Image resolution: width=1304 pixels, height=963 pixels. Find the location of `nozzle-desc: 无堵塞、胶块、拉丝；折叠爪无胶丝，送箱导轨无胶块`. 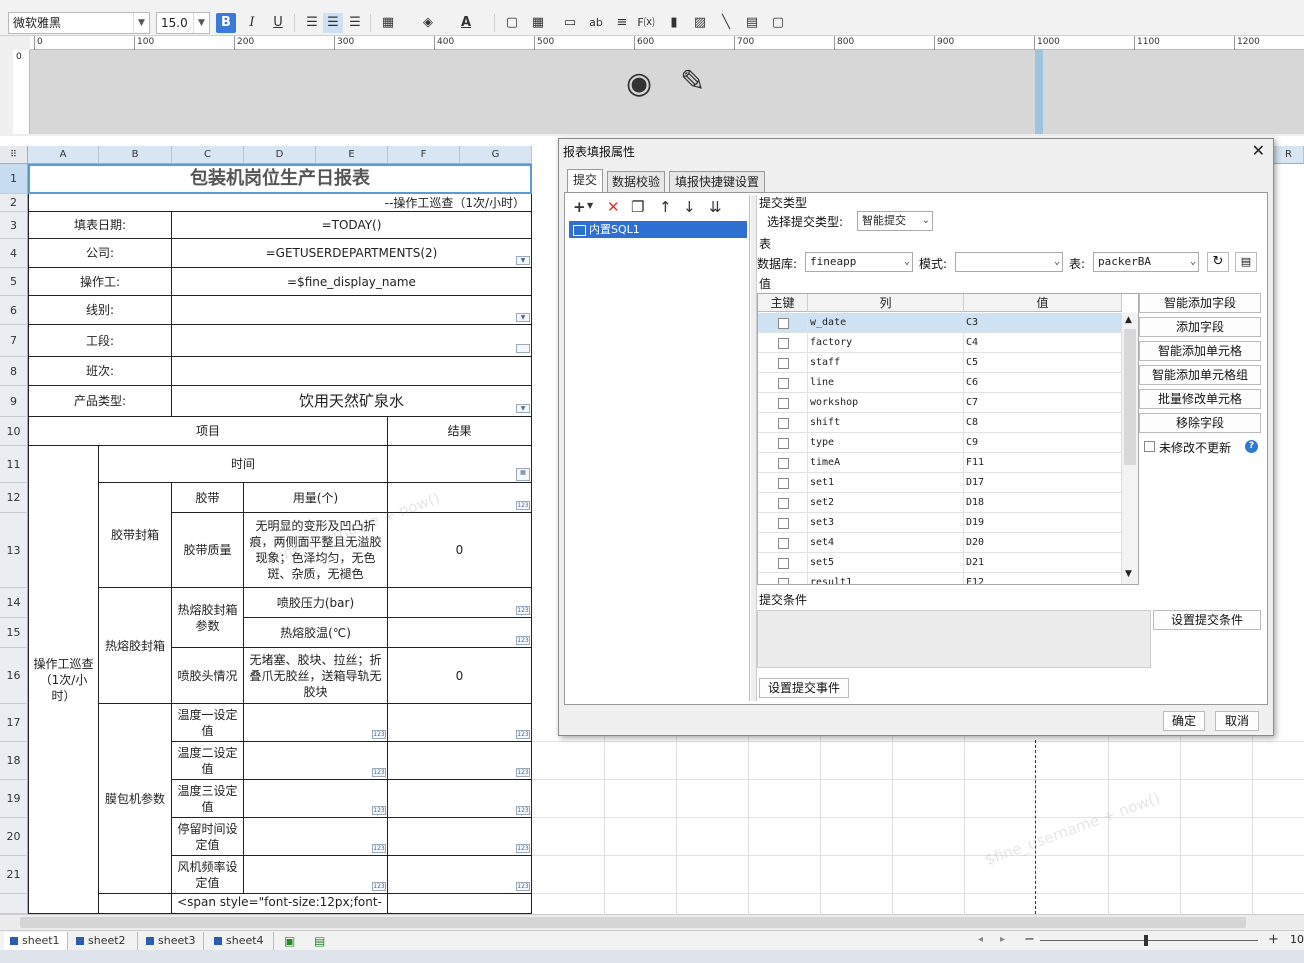

nozzle-desc: 无堵塞、胶块、拉丝；折叠爪无胶丝，送箱导轨无胶块 is located at coordinates (316, 676).